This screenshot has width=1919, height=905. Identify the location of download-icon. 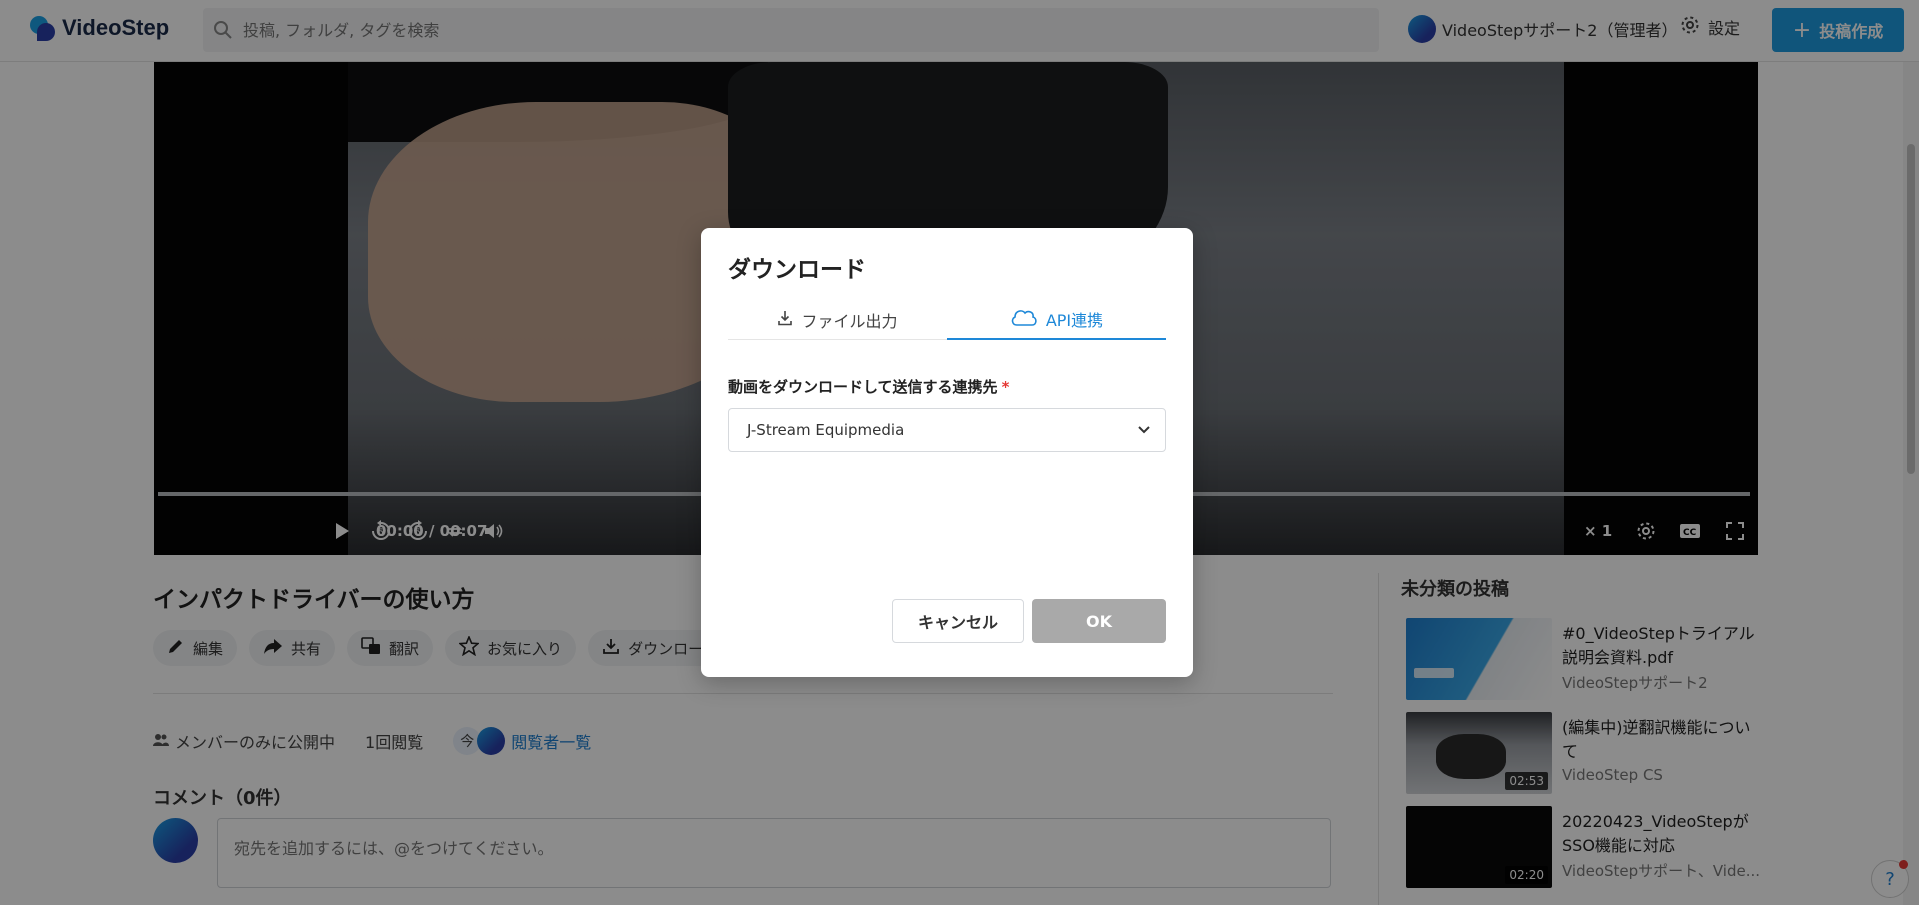
(785, 320).